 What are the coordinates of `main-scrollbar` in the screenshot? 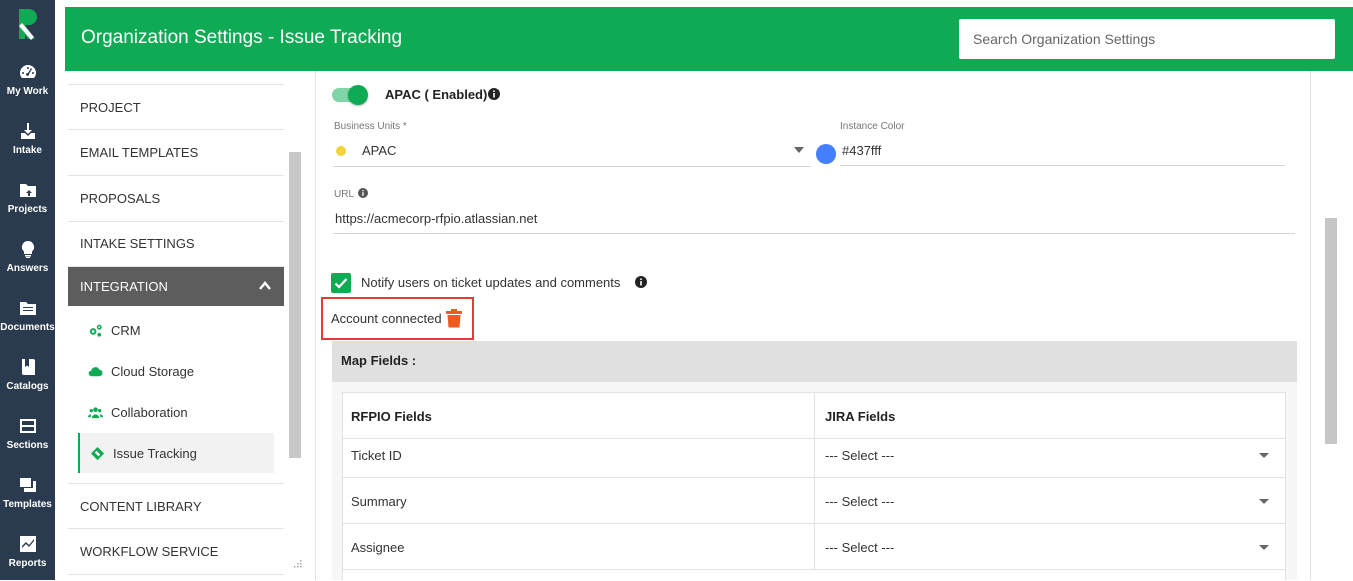 It's located at (1331, 331).